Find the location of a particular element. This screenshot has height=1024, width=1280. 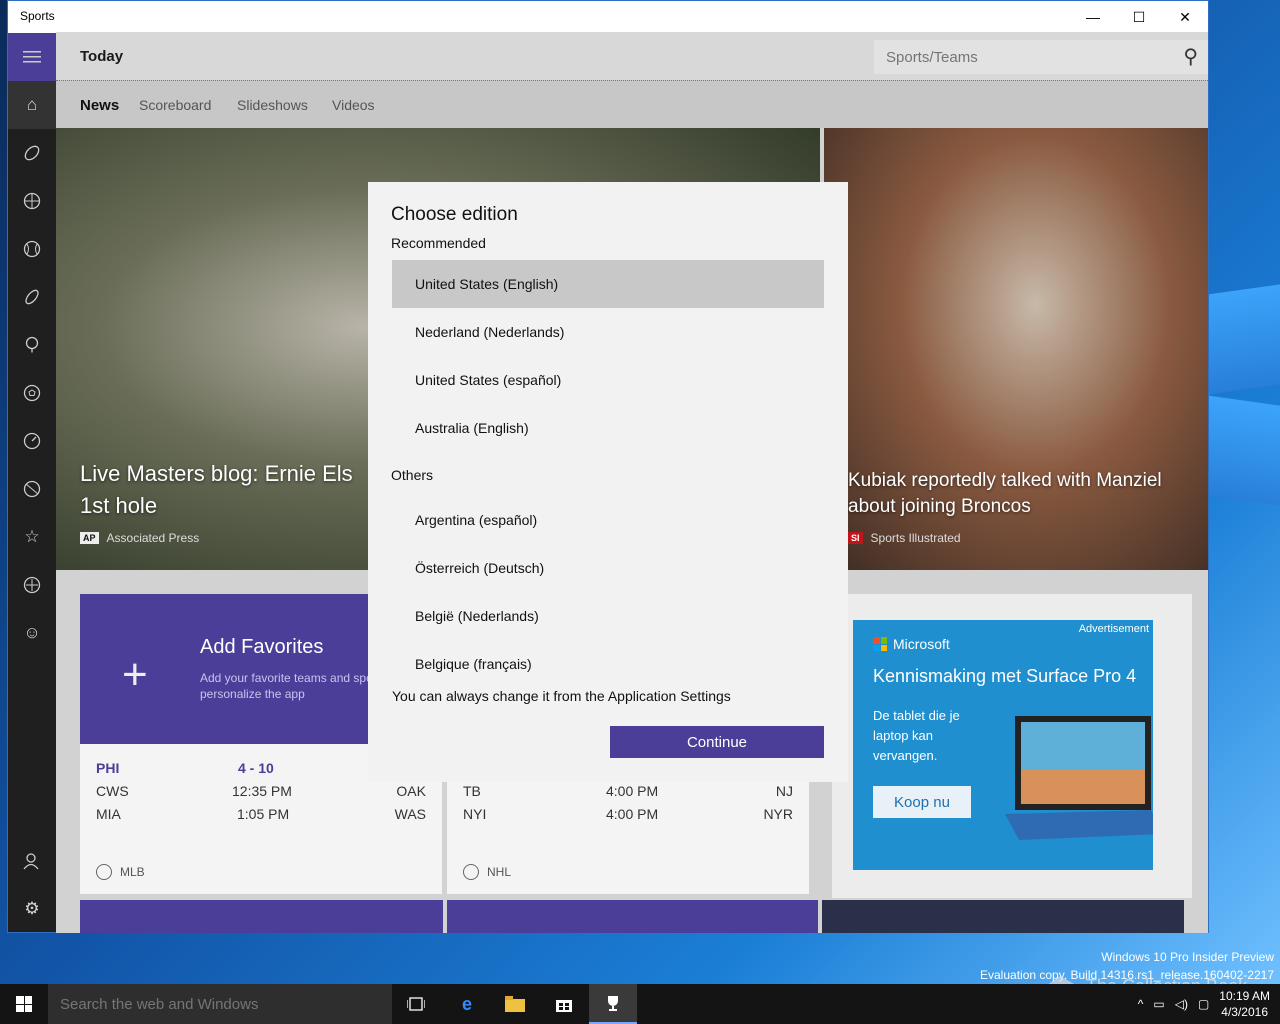

basketball-icon is located at coordinates (32, 201).